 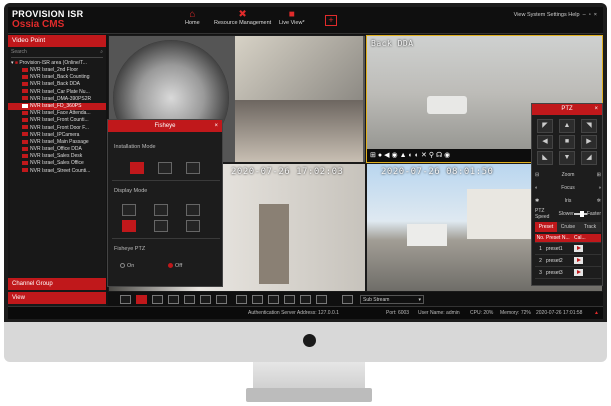 What do you see at coordinates (568, 249) in the screenshot?
I see `preset-row: 1 preset1` at bounding box center [568, 249].